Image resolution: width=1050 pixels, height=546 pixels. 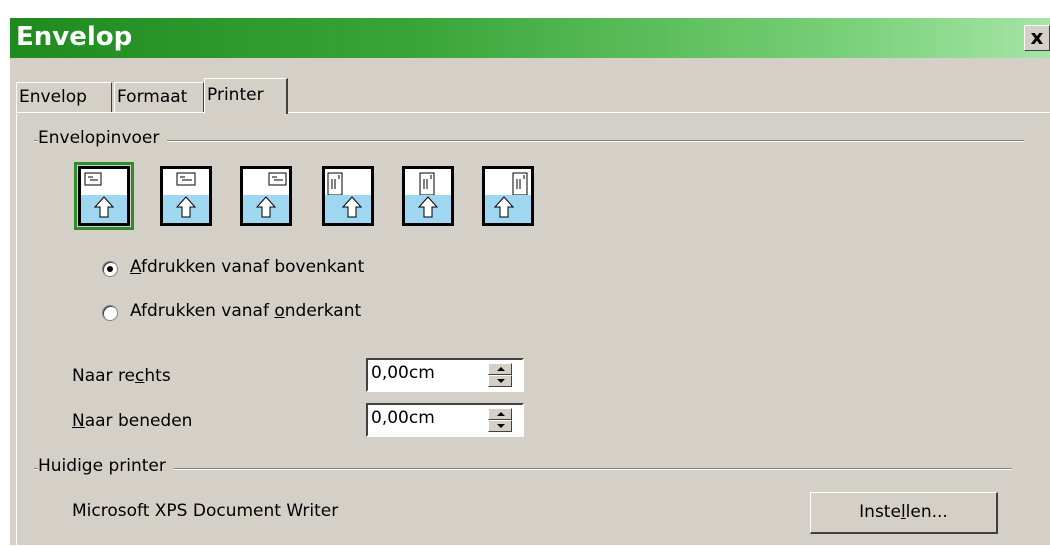 I want to click on shift-right-up-arrow-icon, so click(x=500, y=369).